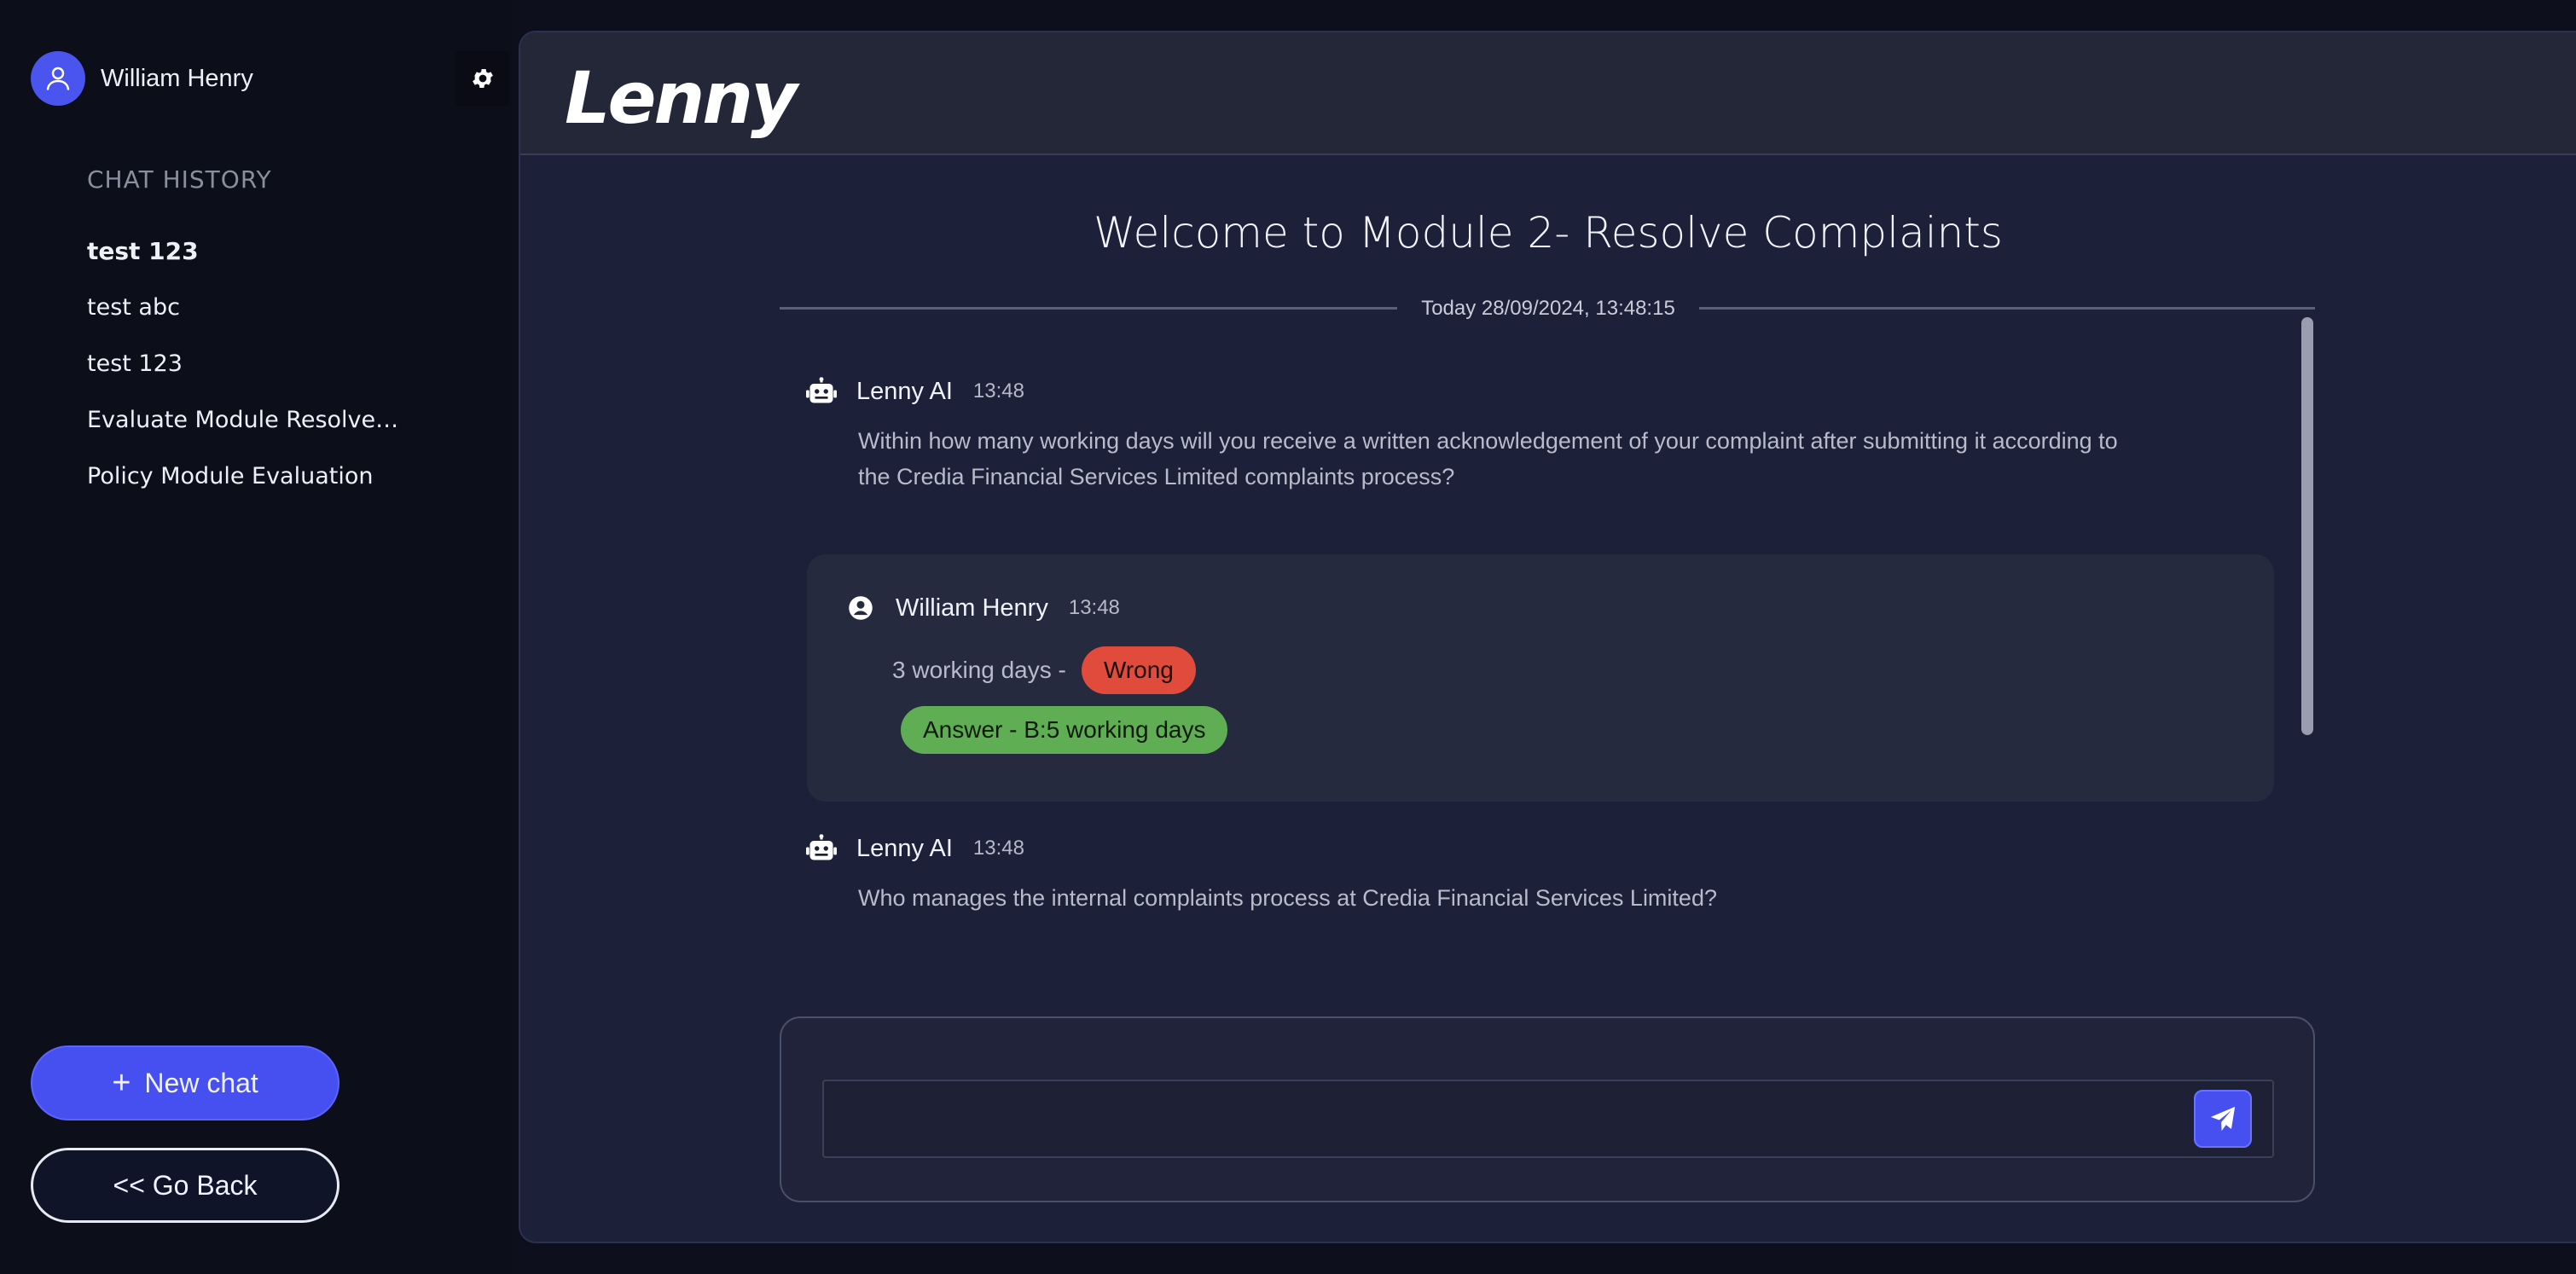  I want to click on avatar, so click(58, 78).